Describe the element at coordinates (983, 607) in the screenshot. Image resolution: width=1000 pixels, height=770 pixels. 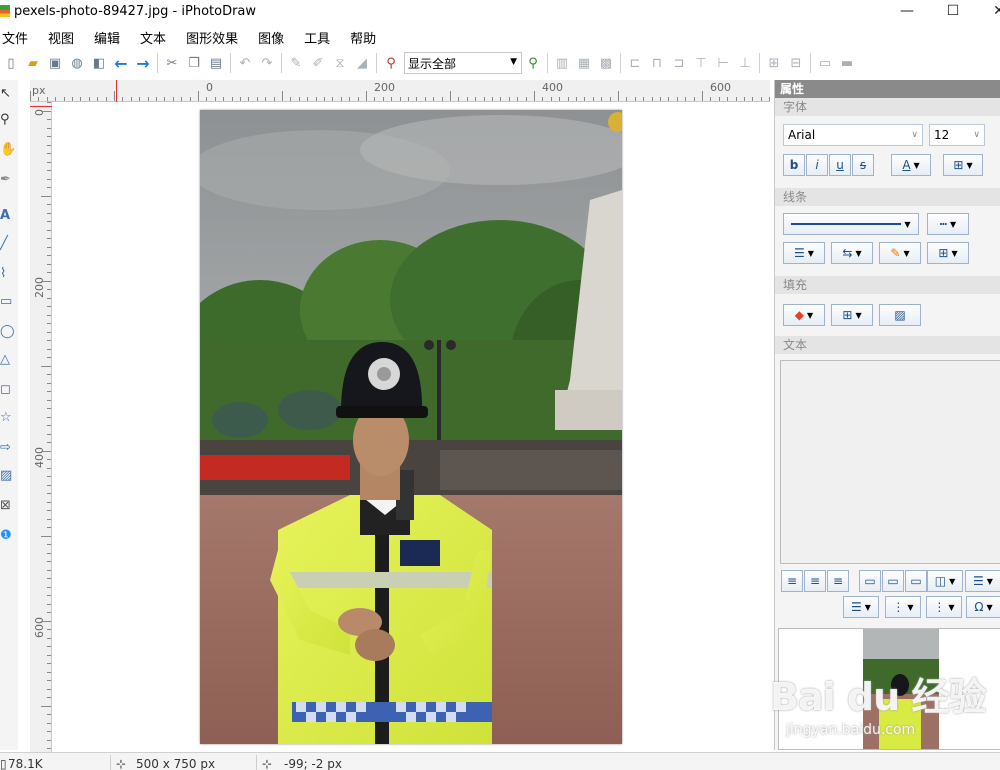
I see `symbol-button: Ω ▼` at that location.